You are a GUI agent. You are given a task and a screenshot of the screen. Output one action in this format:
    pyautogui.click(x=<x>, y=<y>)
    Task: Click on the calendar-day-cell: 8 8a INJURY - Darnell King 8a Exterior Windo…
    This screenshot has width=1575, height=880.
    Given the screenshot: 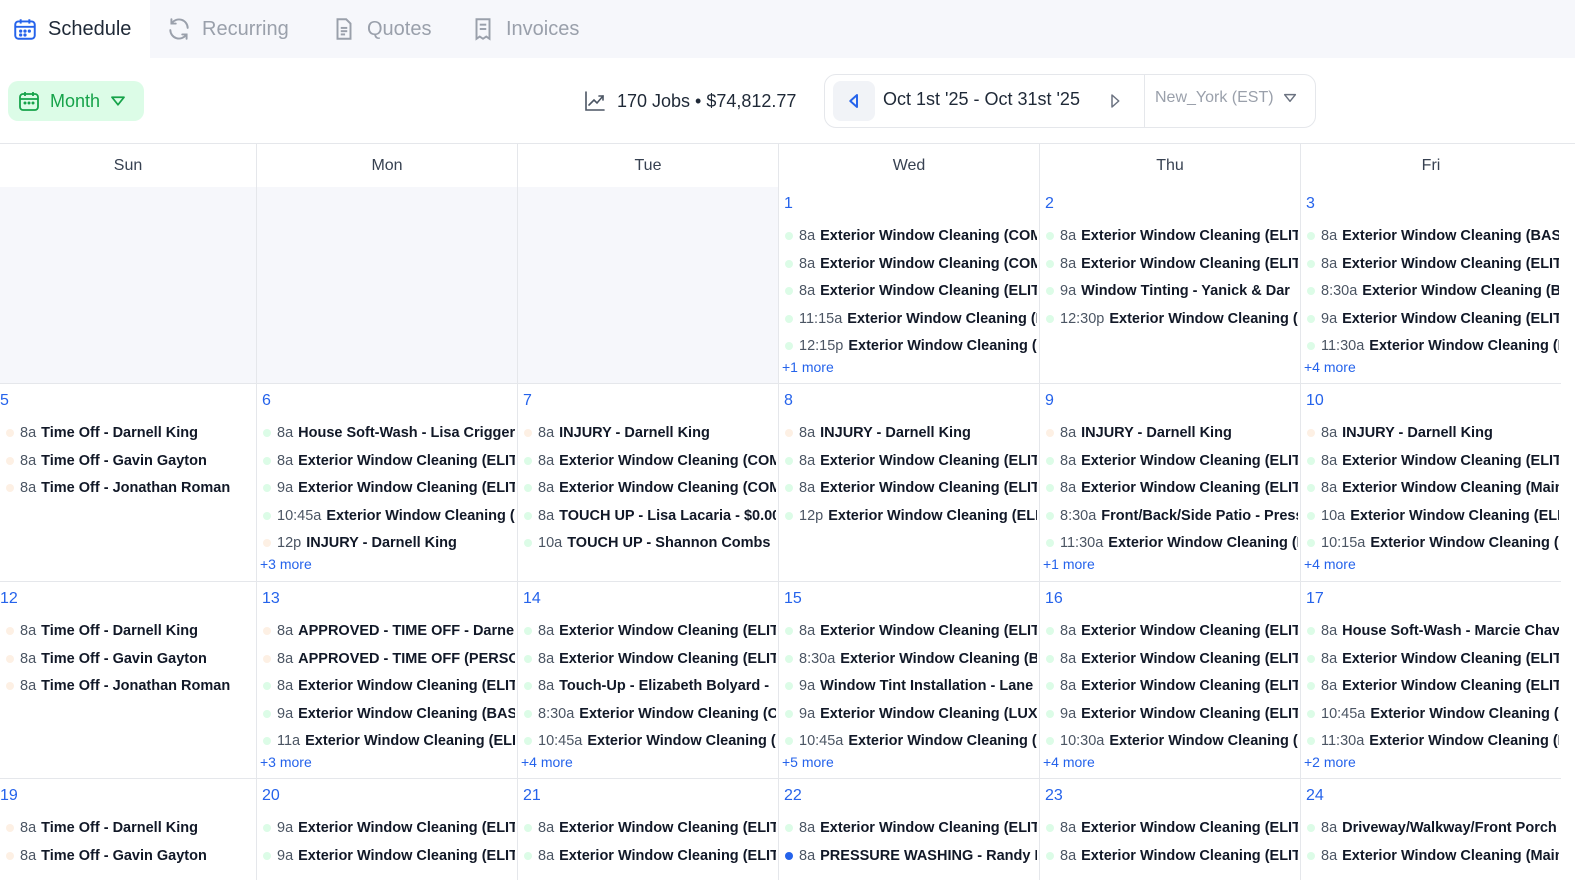 What is the action you would take?
    pyautogui.click(x=908, y=483)
    